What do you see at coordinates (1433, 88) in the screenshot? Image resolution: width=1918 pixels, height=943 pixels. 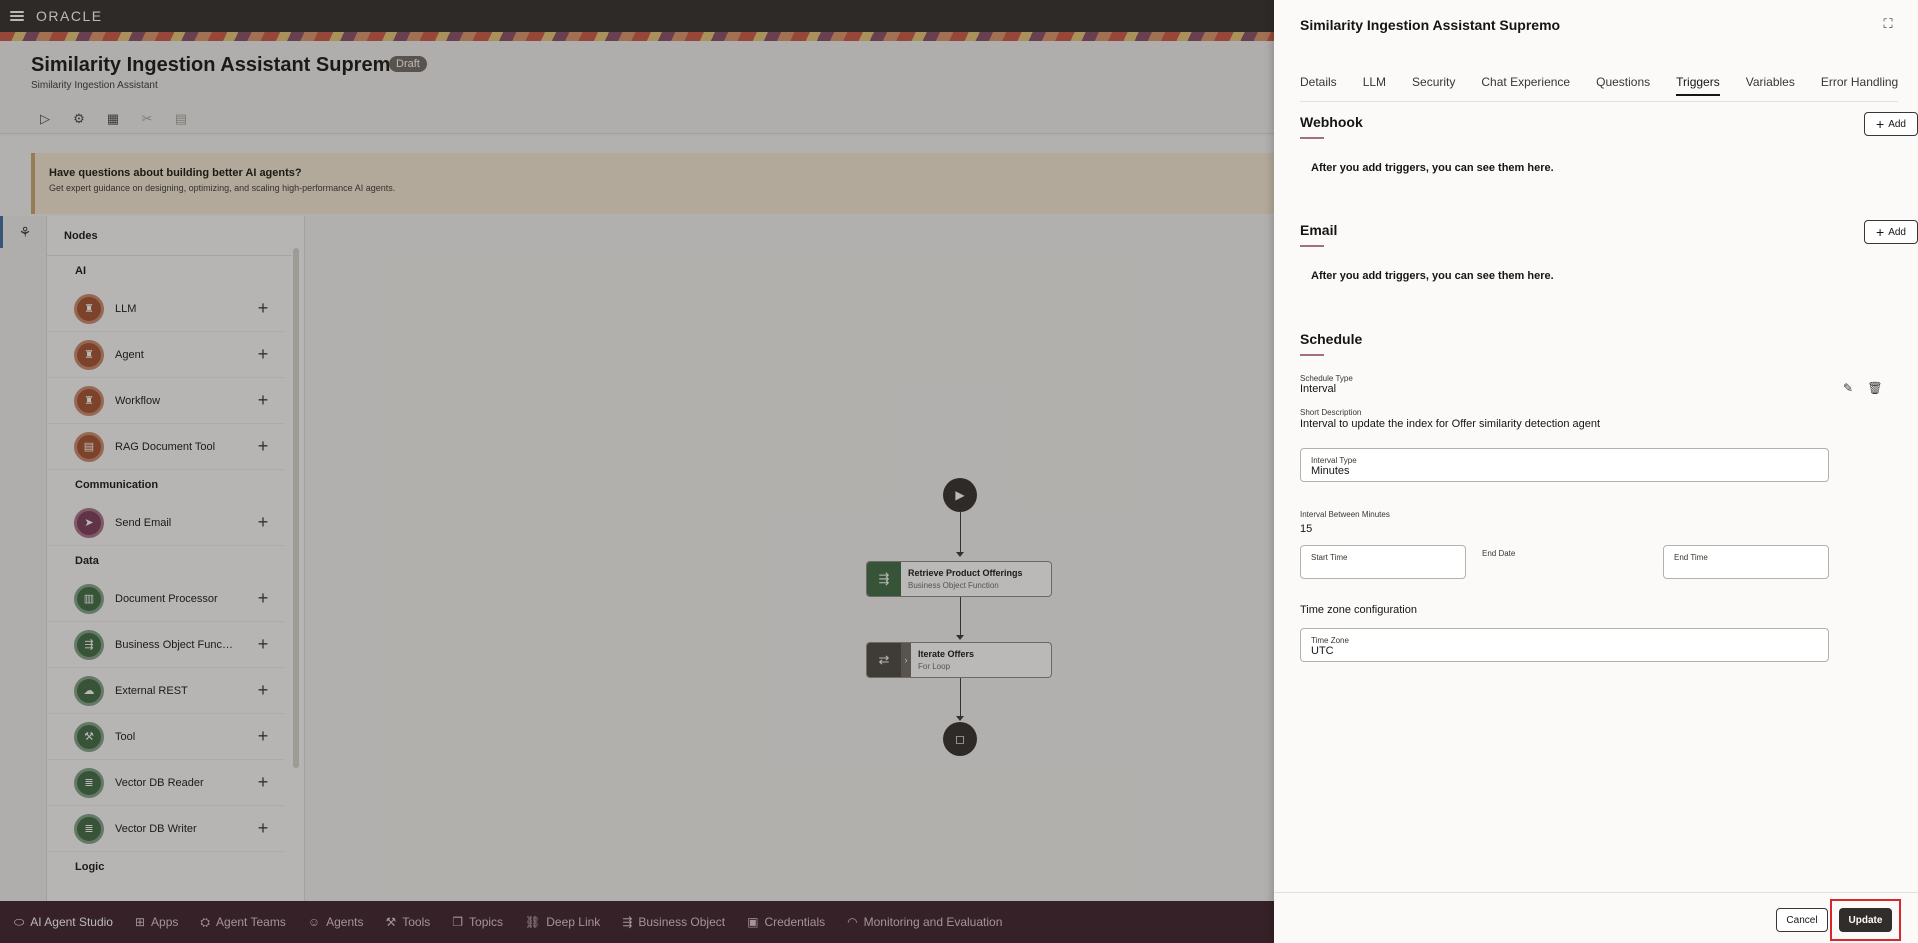 I see `tab-security: Security` at bounding box center [1433, 88].